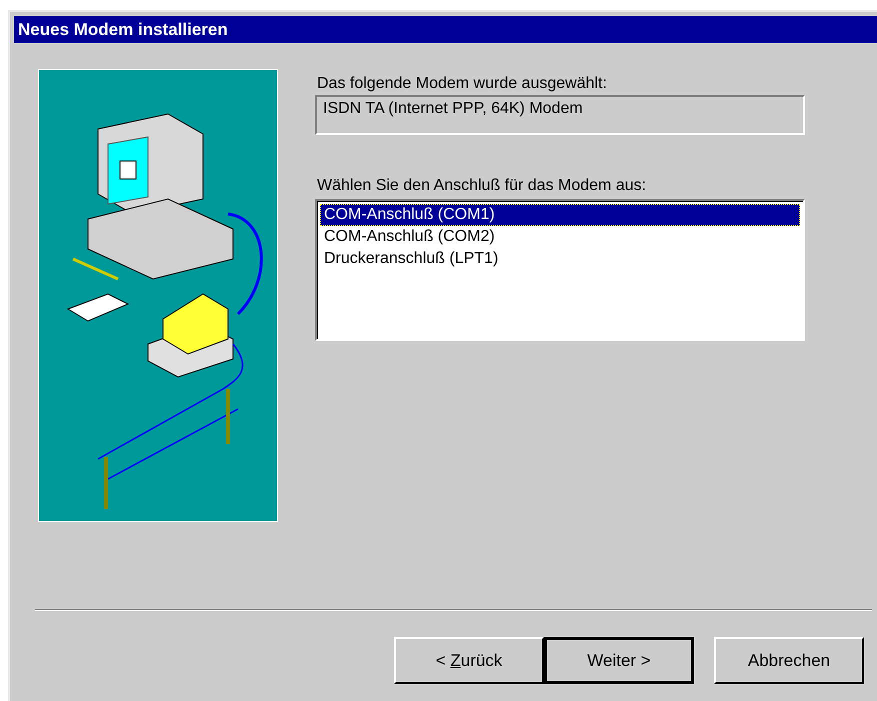 The height and width of the screenshot is (701, 877). What do you see at coordinates (560, 215) in the screenshot?
I see `port-list-item: COM-Anschluß (COM1)` at bounding box center [560, 215].